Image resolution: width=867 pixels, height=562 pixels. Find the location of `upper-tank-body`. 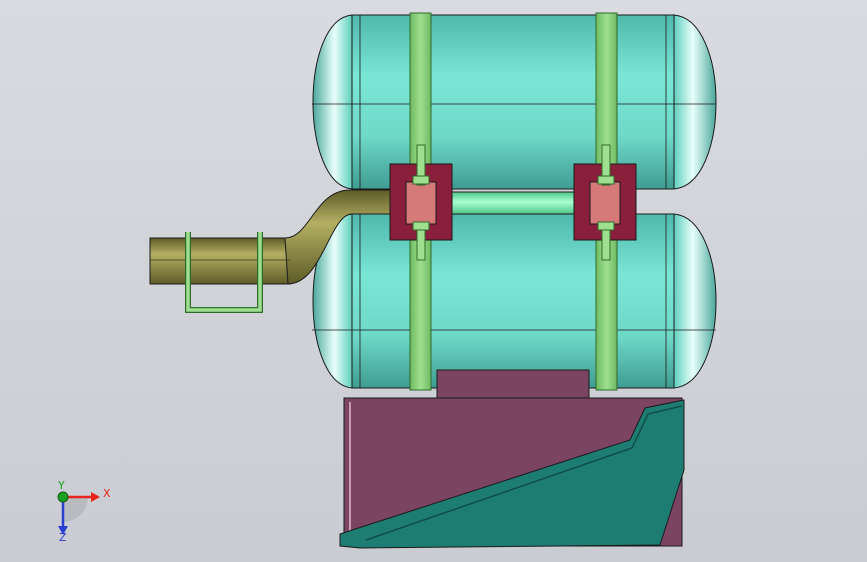

upper-tank-body is located at coordinates (513, 102).